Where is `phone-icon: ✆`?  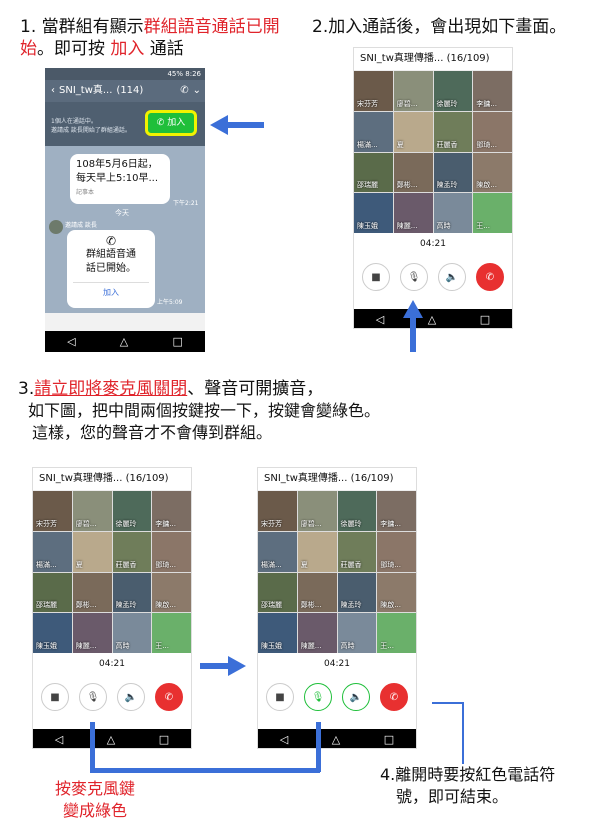 phone-icon: ✆ is located at coordinates (184, 91).